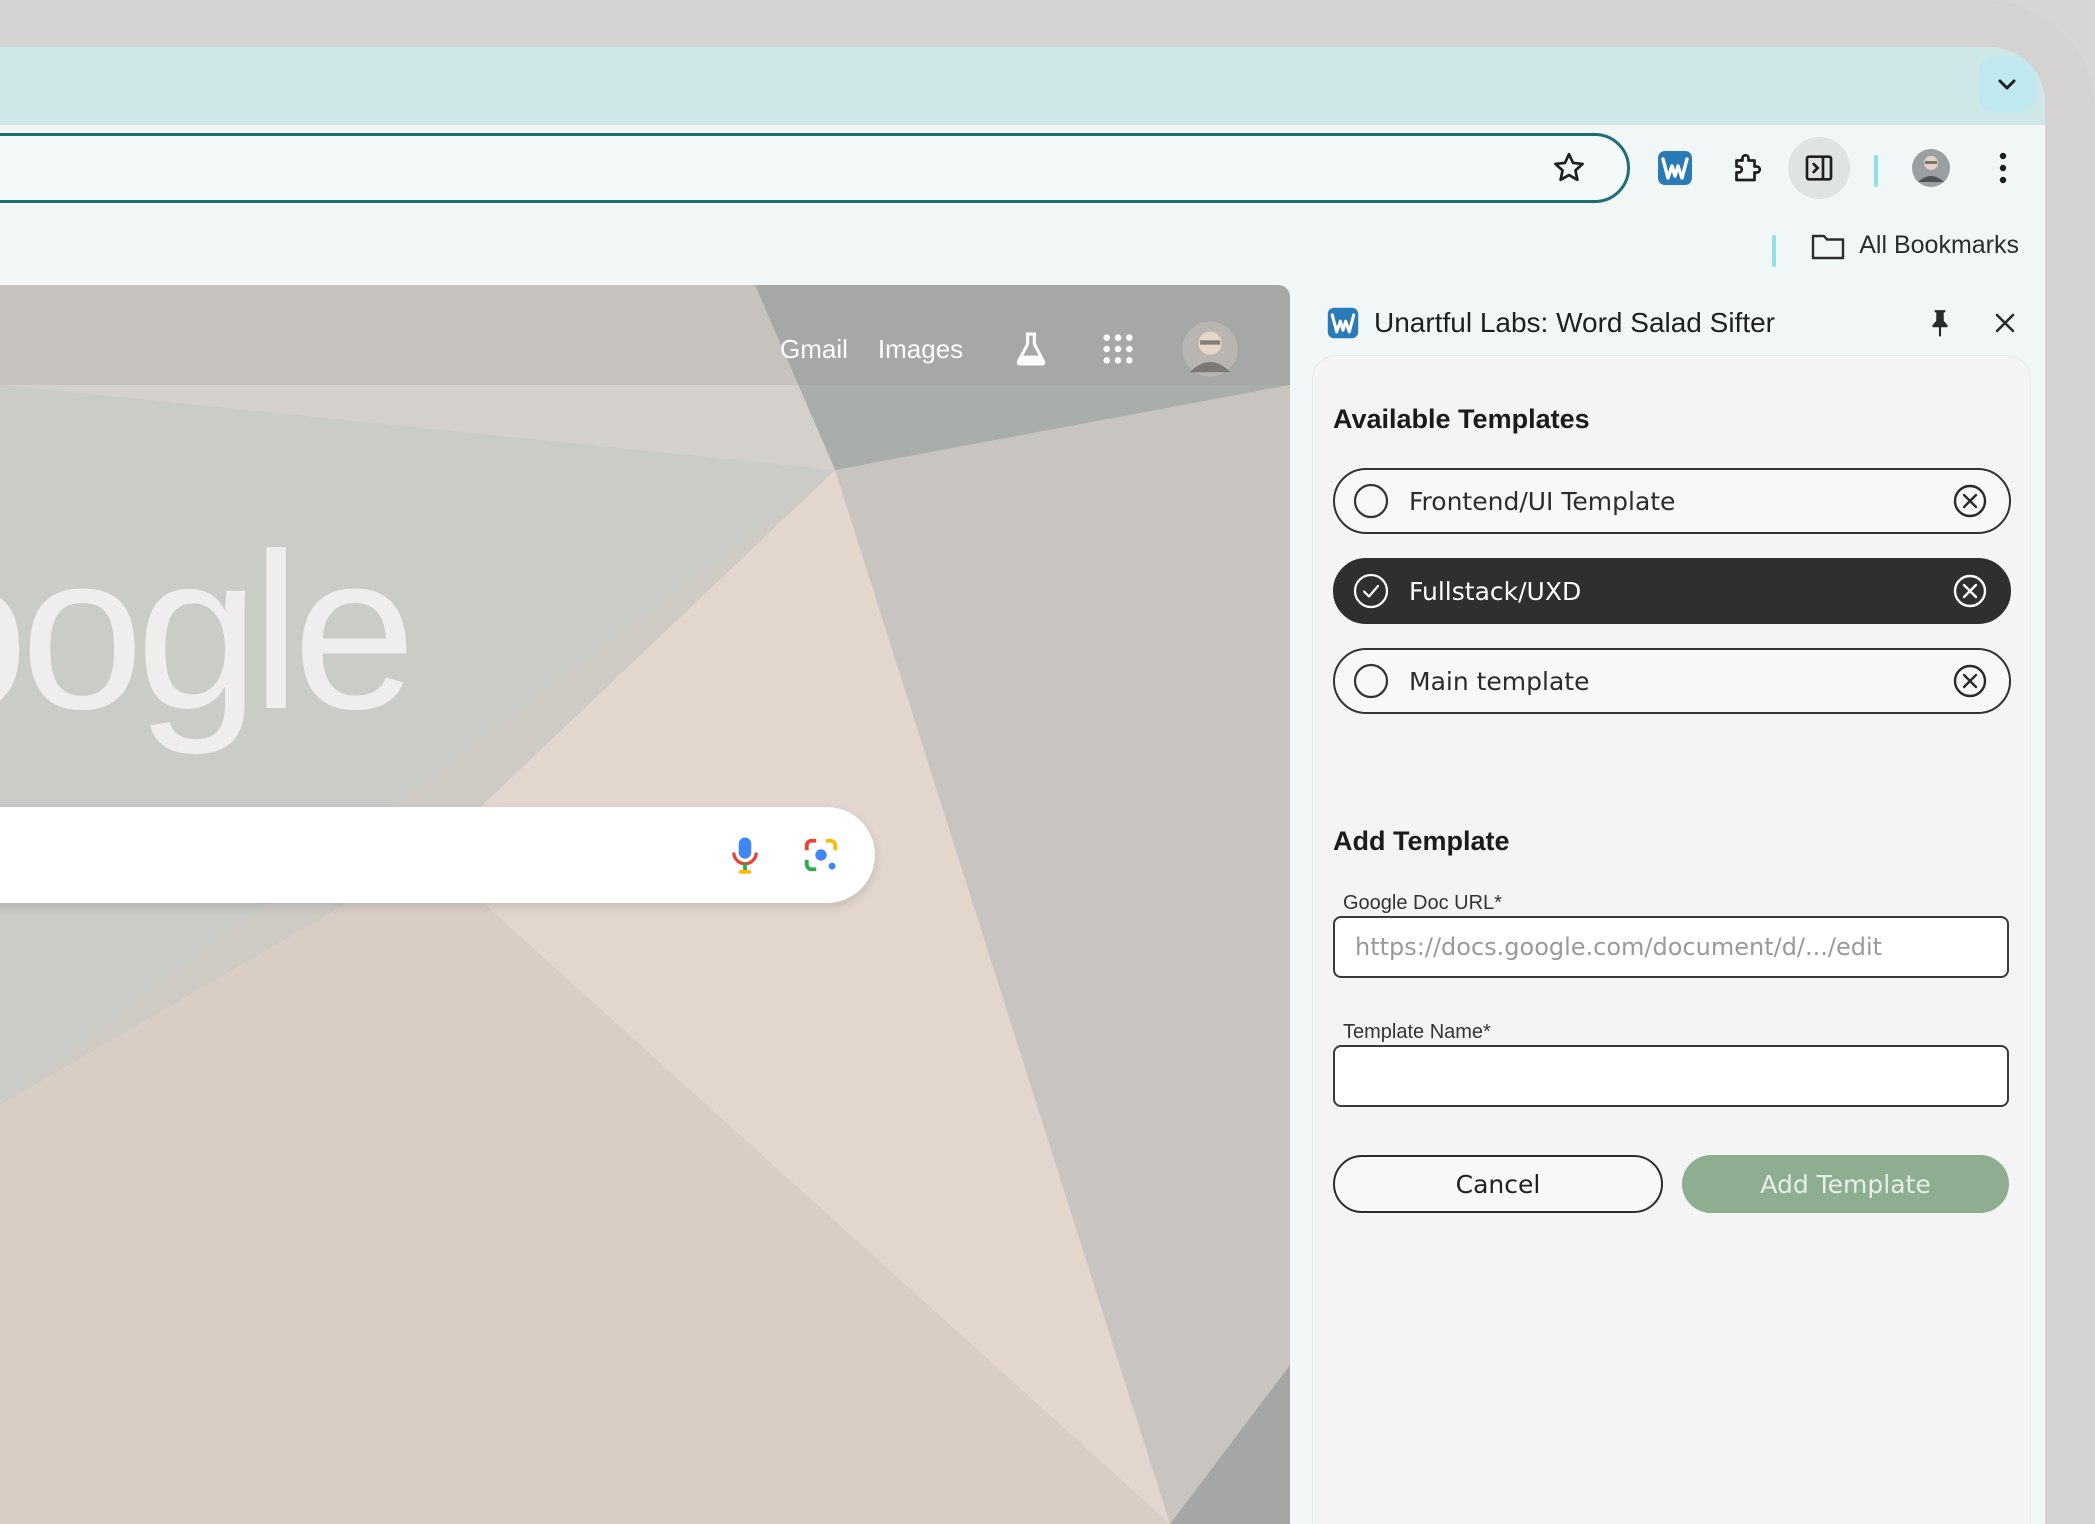 Image resolution: width=2095 pixels, height=1524 pixels. I want to click on side-panel-icon, so click(1819, 168).